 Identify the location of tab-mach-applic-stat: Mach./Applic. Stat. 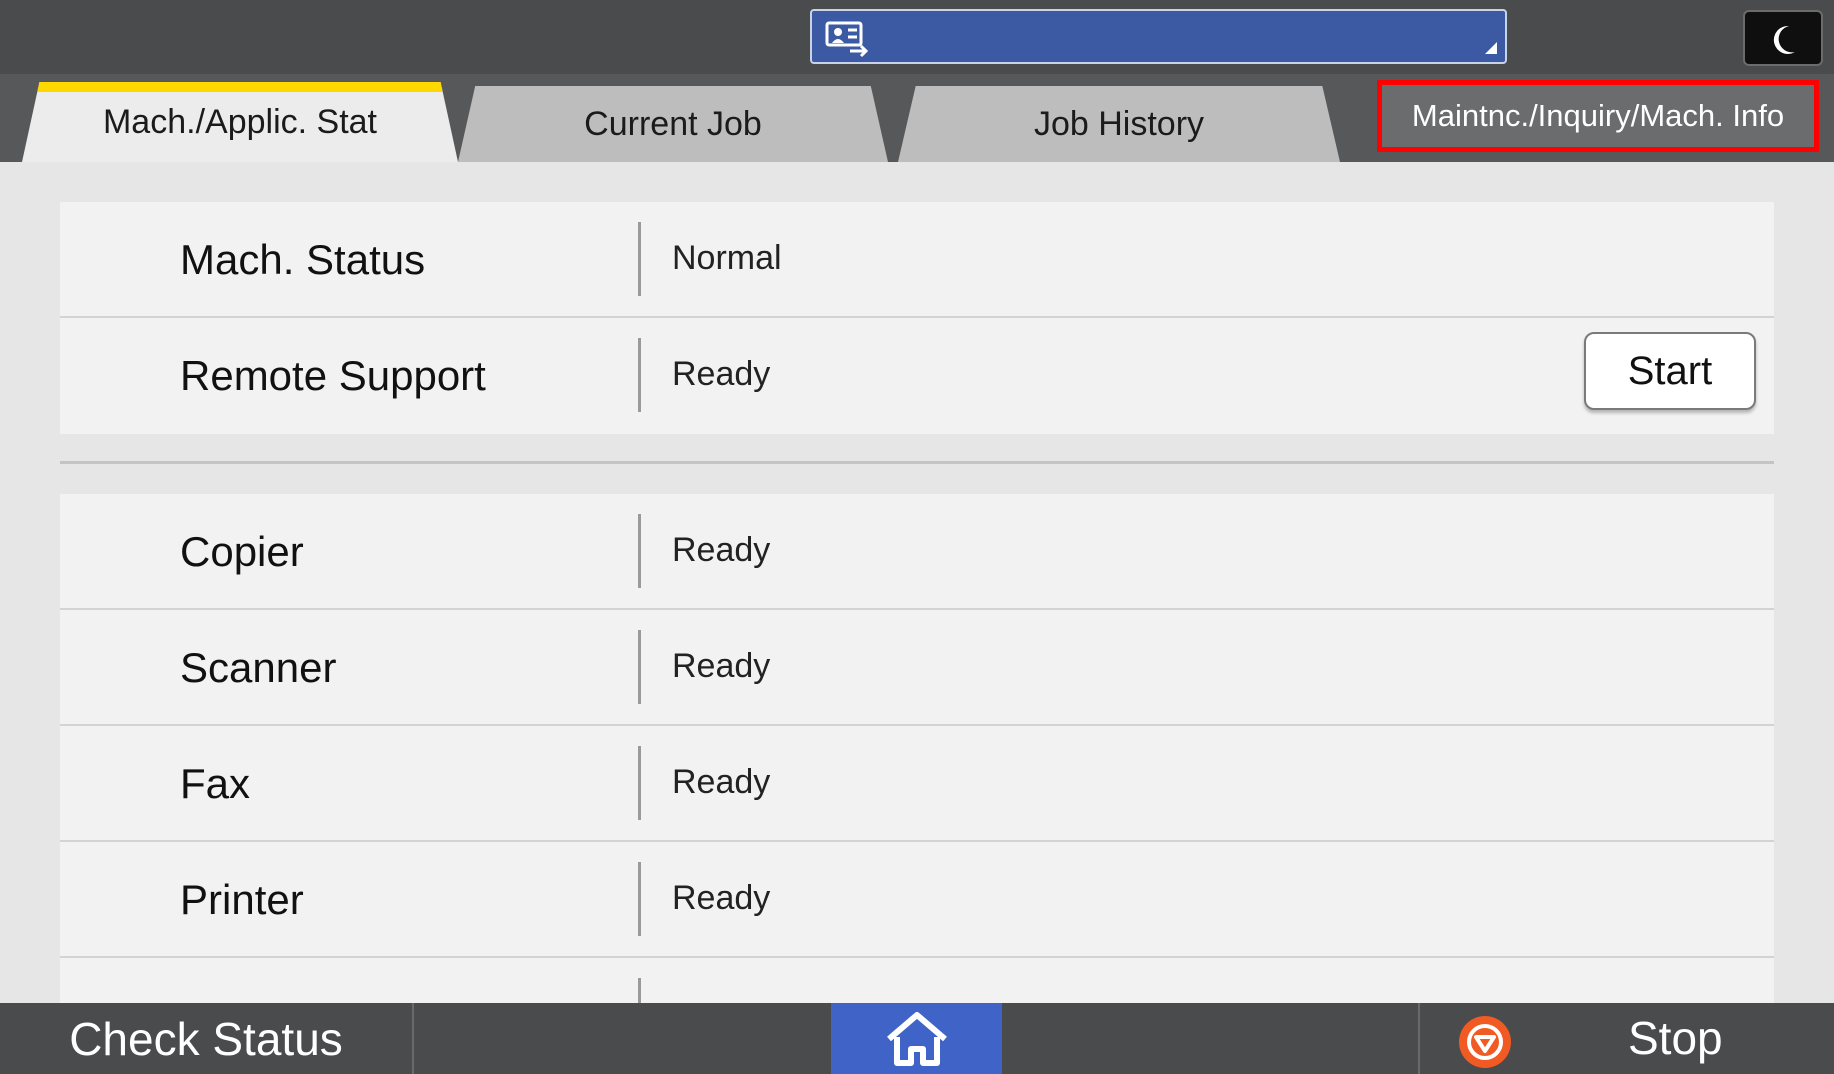
(240, 122).